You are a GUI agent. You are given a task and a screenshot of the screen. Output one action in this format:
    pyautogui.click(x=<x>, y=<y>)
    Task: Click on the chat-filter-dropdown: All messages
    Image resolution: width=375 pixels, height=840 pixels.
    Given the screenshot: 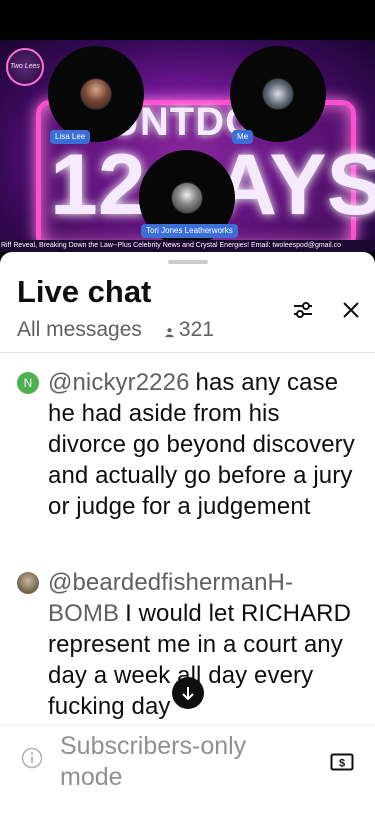 What is the action you would take?
    pyautogui.click(x=79, y=330)
    